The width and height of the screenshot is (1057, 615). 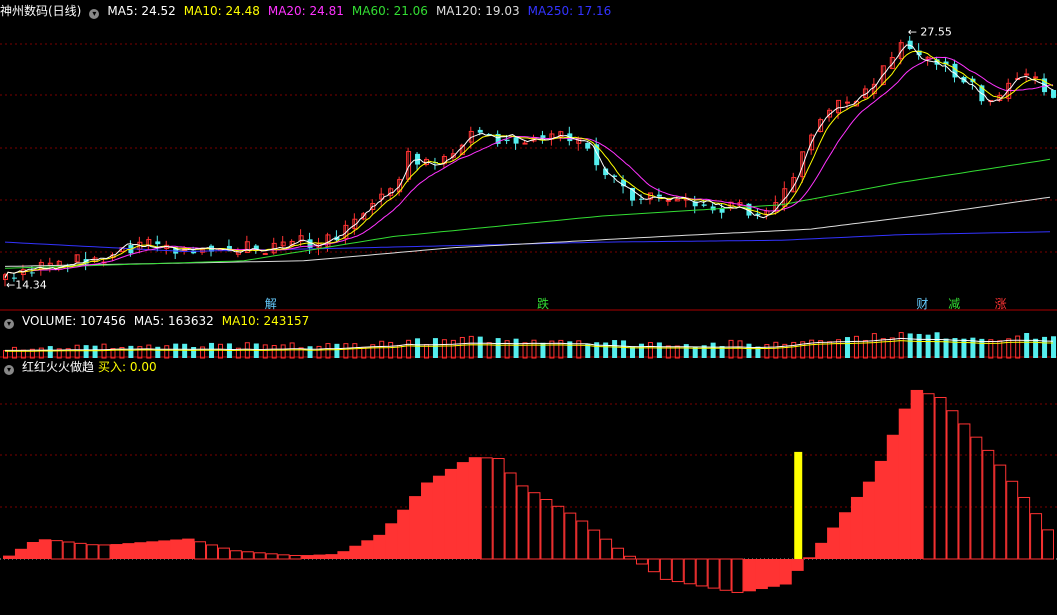 What do you see at coordinates (271, 304) in the screenshot?
I see `signal-marker: 解` at bounding box center [271, 304].